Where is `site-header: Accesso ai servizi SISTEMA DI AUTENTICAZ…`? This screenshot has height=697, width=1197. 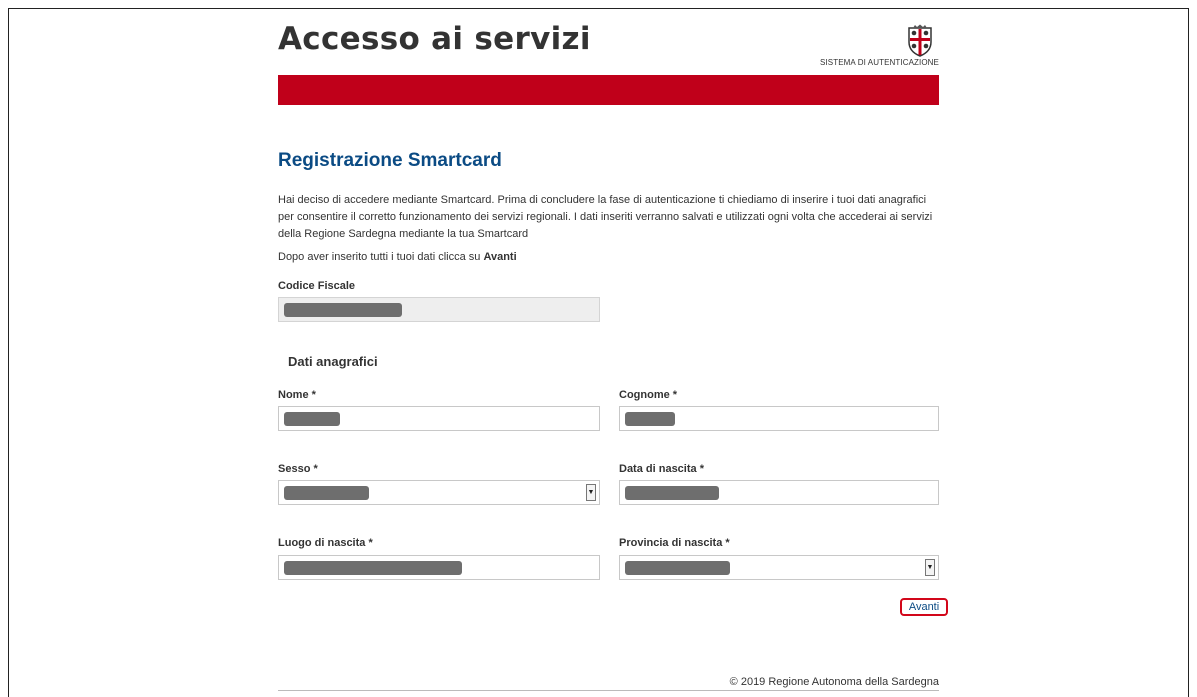 site-header: Accesso ai servizi SISTEMA DI AUTENTICAZ… is located at coordinates (608, 37).